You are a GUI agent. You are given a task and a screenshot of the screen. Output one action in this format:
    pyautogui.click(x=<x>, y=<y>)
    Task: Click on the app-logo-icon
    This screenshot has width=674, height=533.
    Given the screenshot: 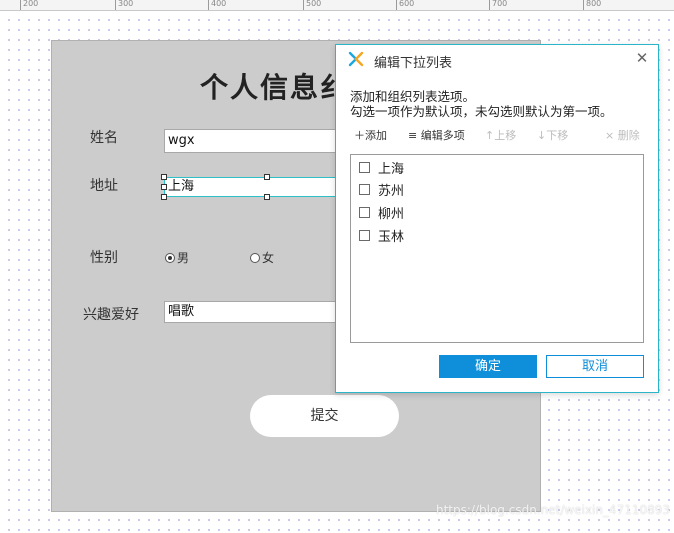 What is the action you would take?
    pyautogui.click(x=356, y=59)
    